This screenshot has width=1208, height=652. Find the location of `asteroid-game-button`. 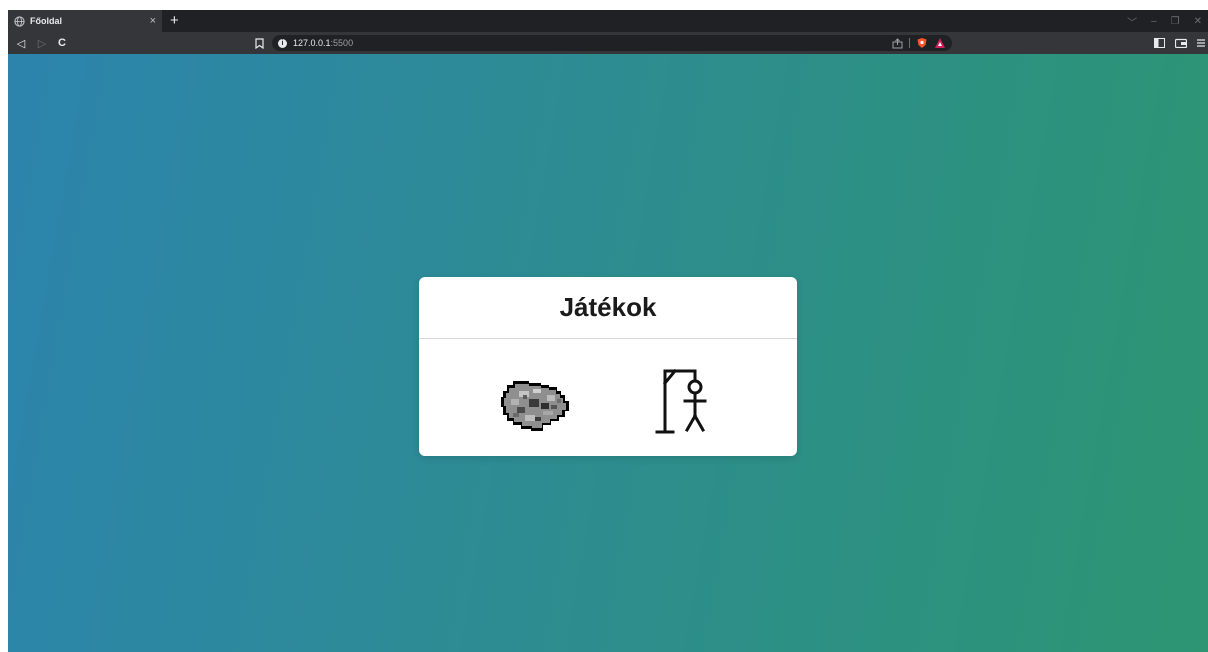

asteroid-game-button is located at coordinates (535, 408).